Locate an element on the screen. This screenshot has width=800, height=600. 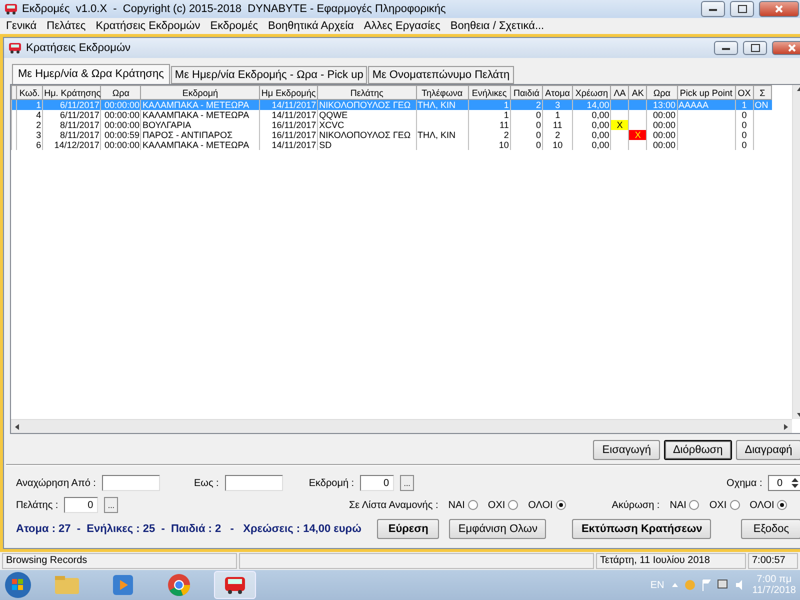
maximize-icon is located at coordinates (755, 48).